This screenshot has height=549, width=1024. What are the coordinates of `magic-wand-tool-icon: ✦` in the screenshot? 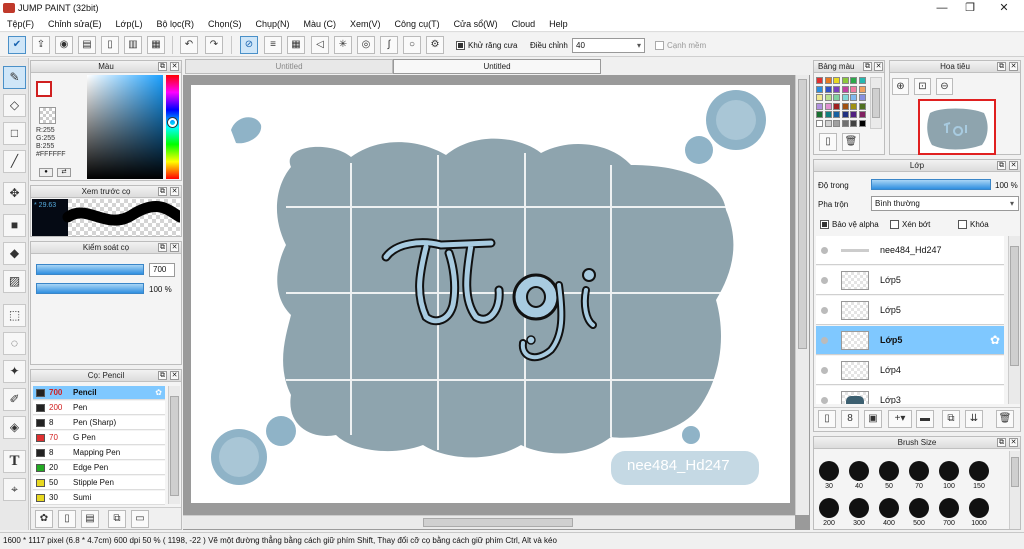 It's located at (14, 371).